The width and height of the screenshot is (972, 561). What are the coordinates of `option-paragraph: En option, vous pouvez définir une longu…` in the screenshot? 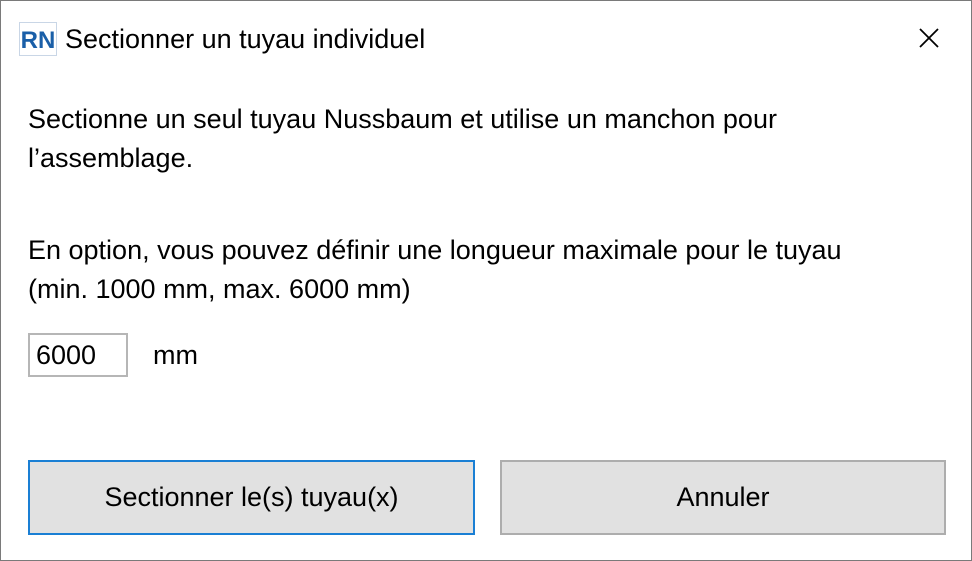 It's located at (435, 270).